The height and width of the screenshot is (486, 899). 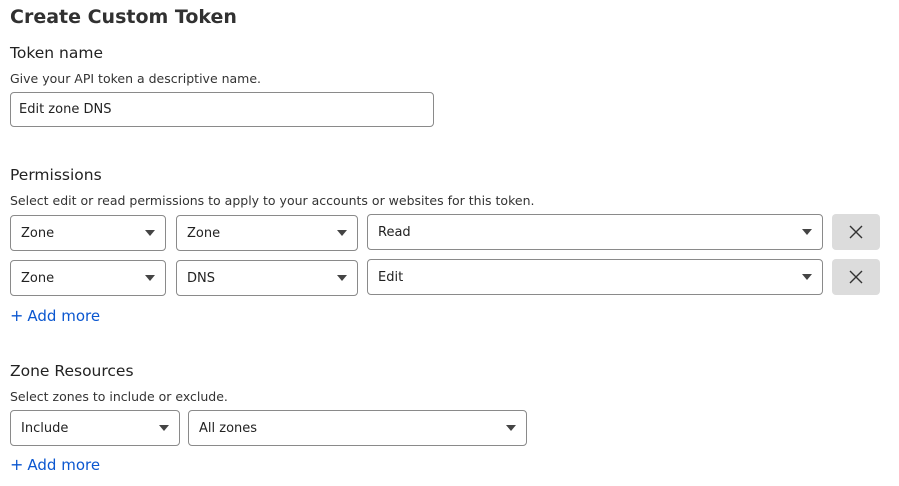 What do you see at coordinates (119, 396) in the screenshot?
I see `zone-resources-help: Select zones to include or exclude.` at bounding box center [119, 396].